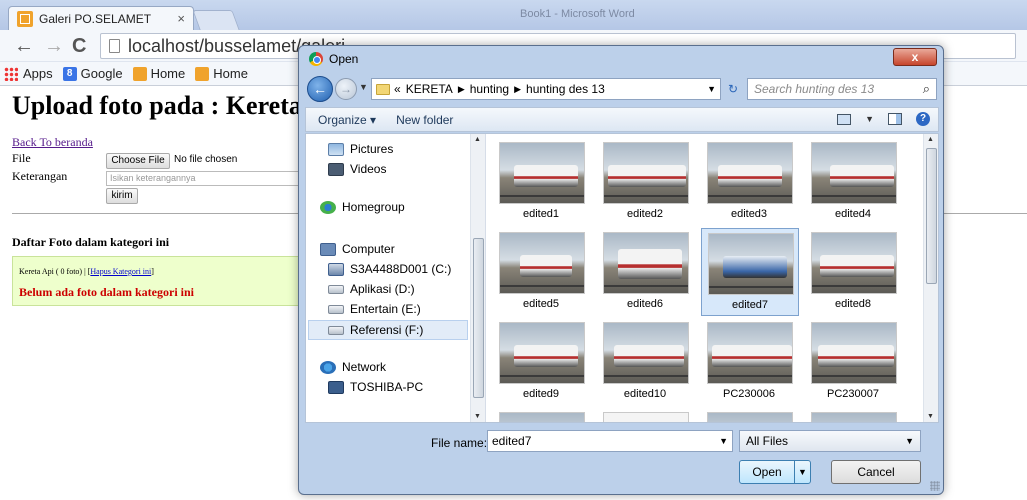 The image size is (1027, 500). I want to click on file-name-input: edited7 ▼, so click(610, 441).